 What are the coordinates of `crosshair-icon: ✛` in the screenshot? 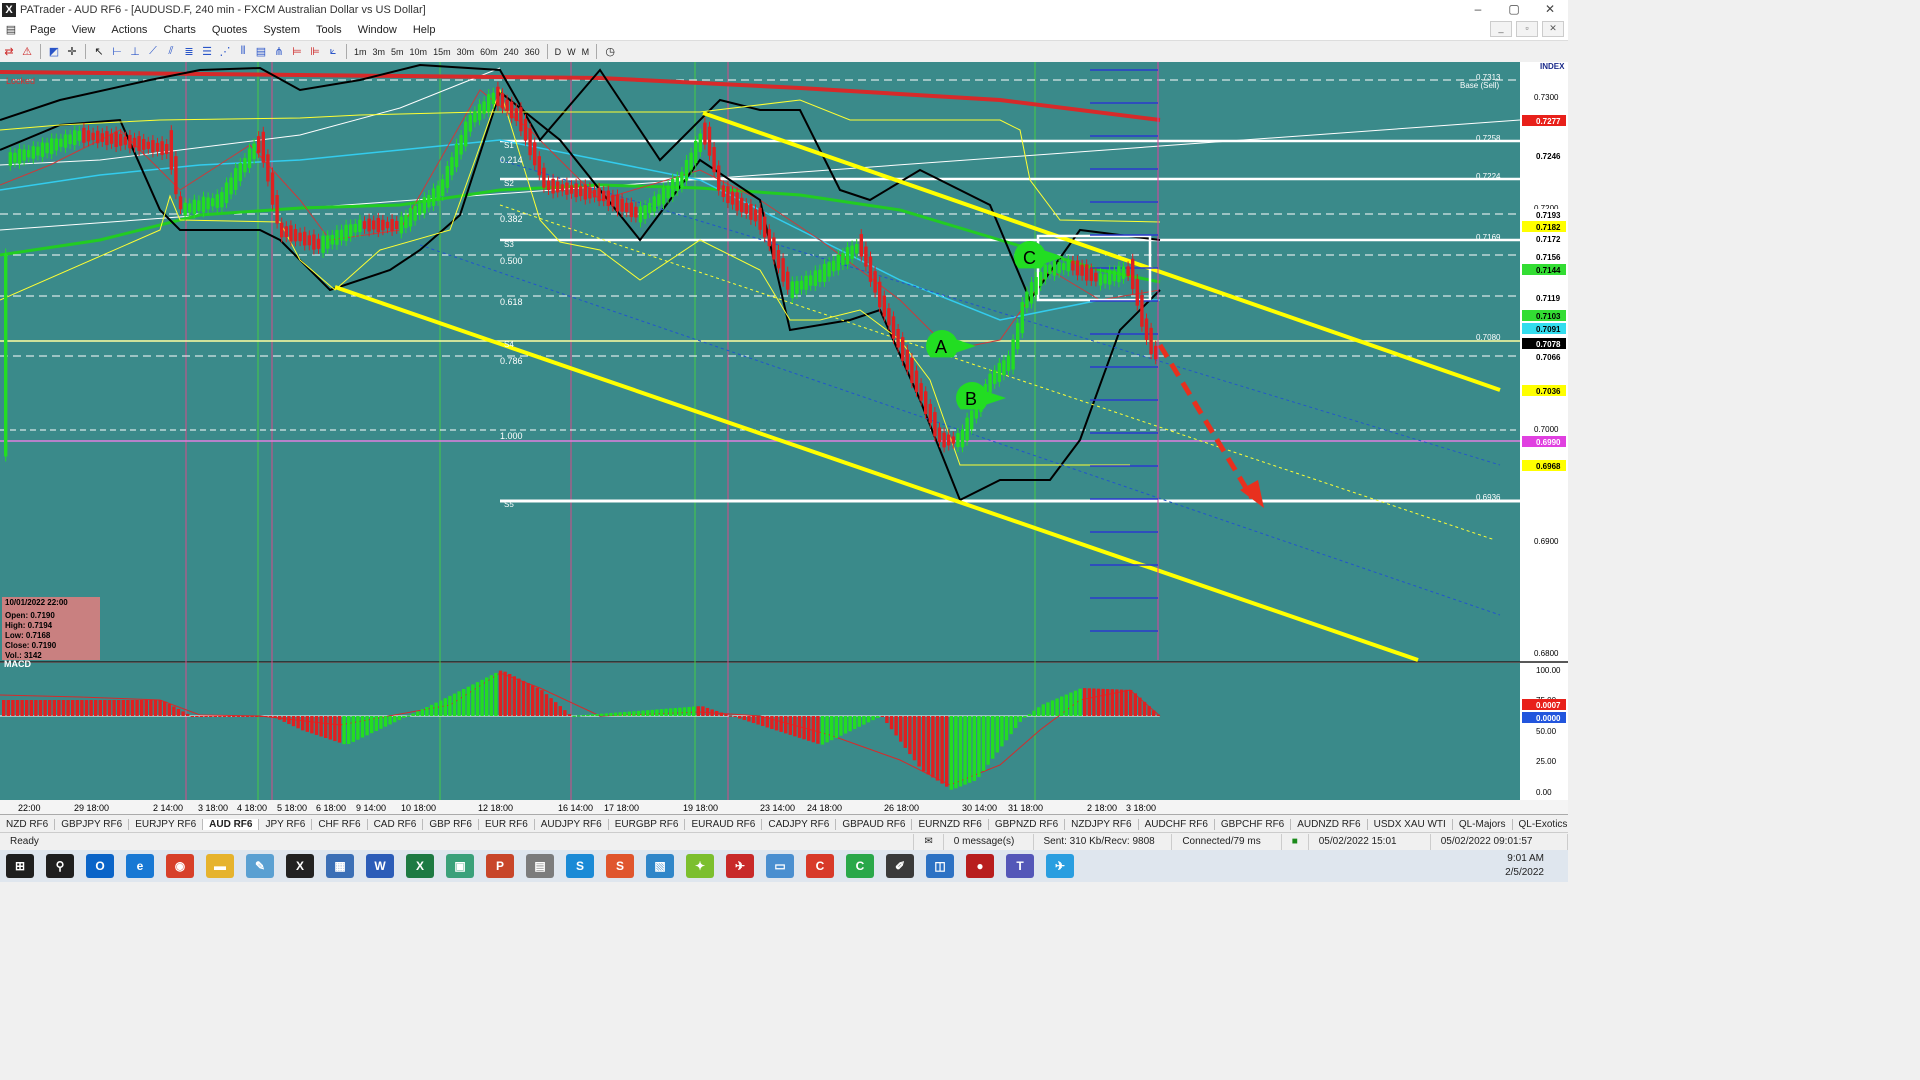 It's located at (72, 51).